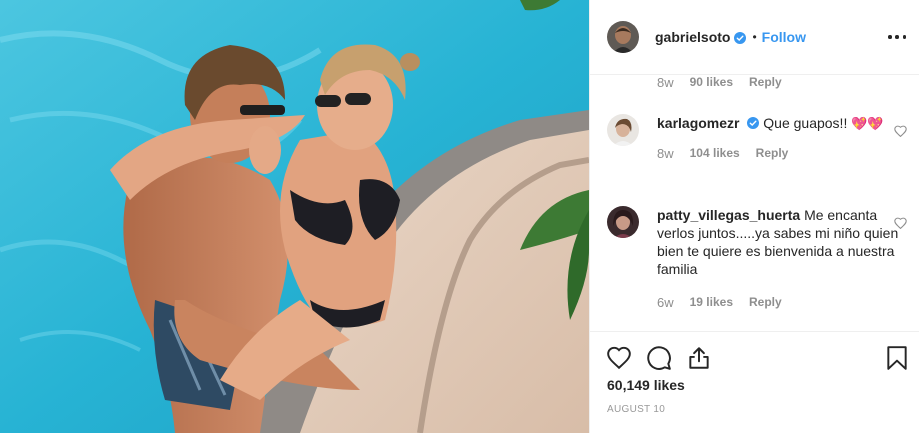  I want to click on post-date: AUGUST 10, so click(636, 409).